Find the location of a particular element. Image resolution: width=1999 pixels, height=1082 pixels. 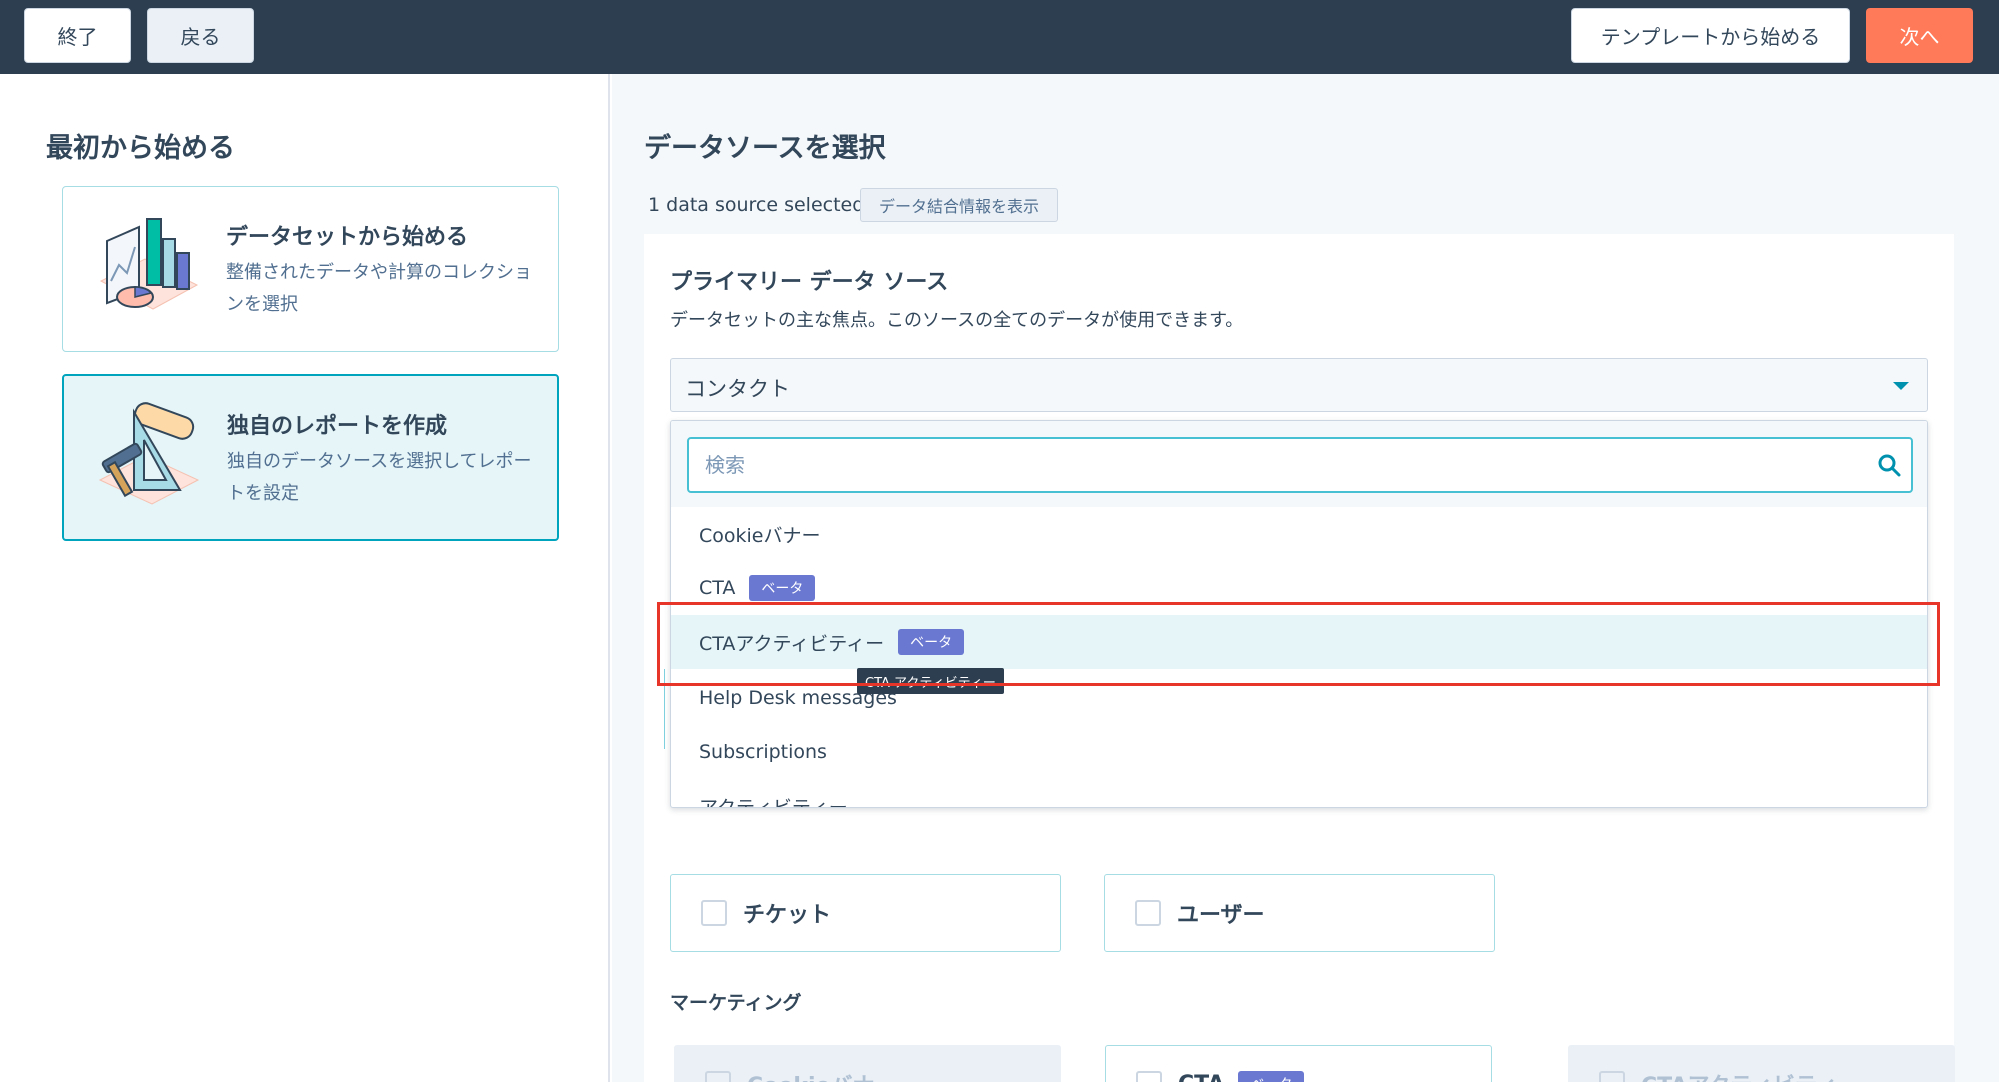

start-from-template-button: テンプレートから始める is located at coordinates (1710, 35).